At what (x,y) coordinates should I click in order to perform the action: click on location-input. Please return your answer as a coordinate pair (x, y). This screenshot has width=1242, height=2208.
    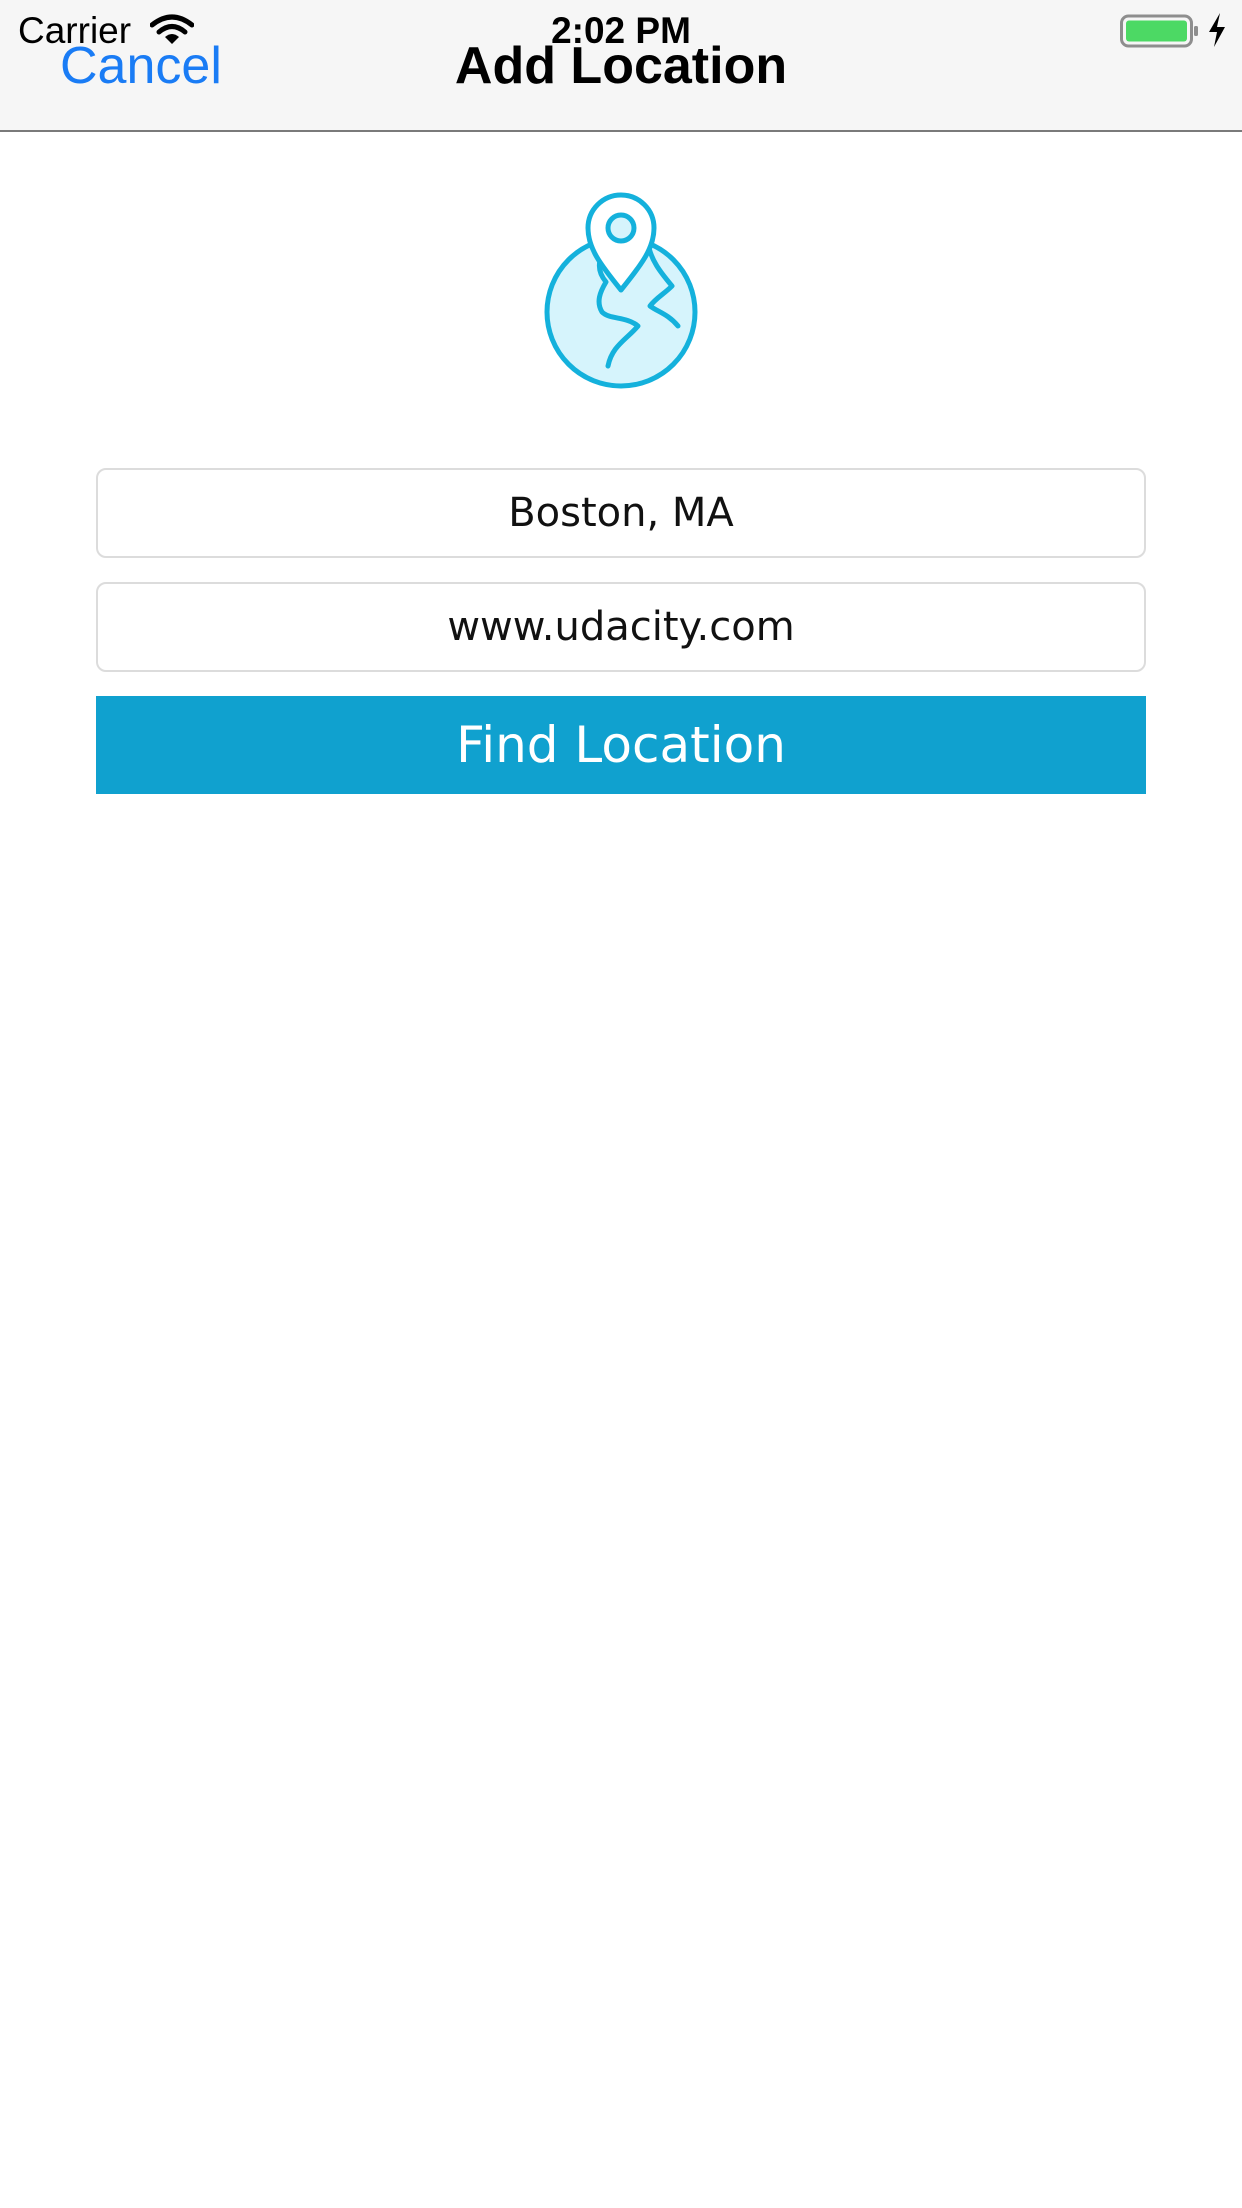
    Looking at the image, I should click on (621, 513).